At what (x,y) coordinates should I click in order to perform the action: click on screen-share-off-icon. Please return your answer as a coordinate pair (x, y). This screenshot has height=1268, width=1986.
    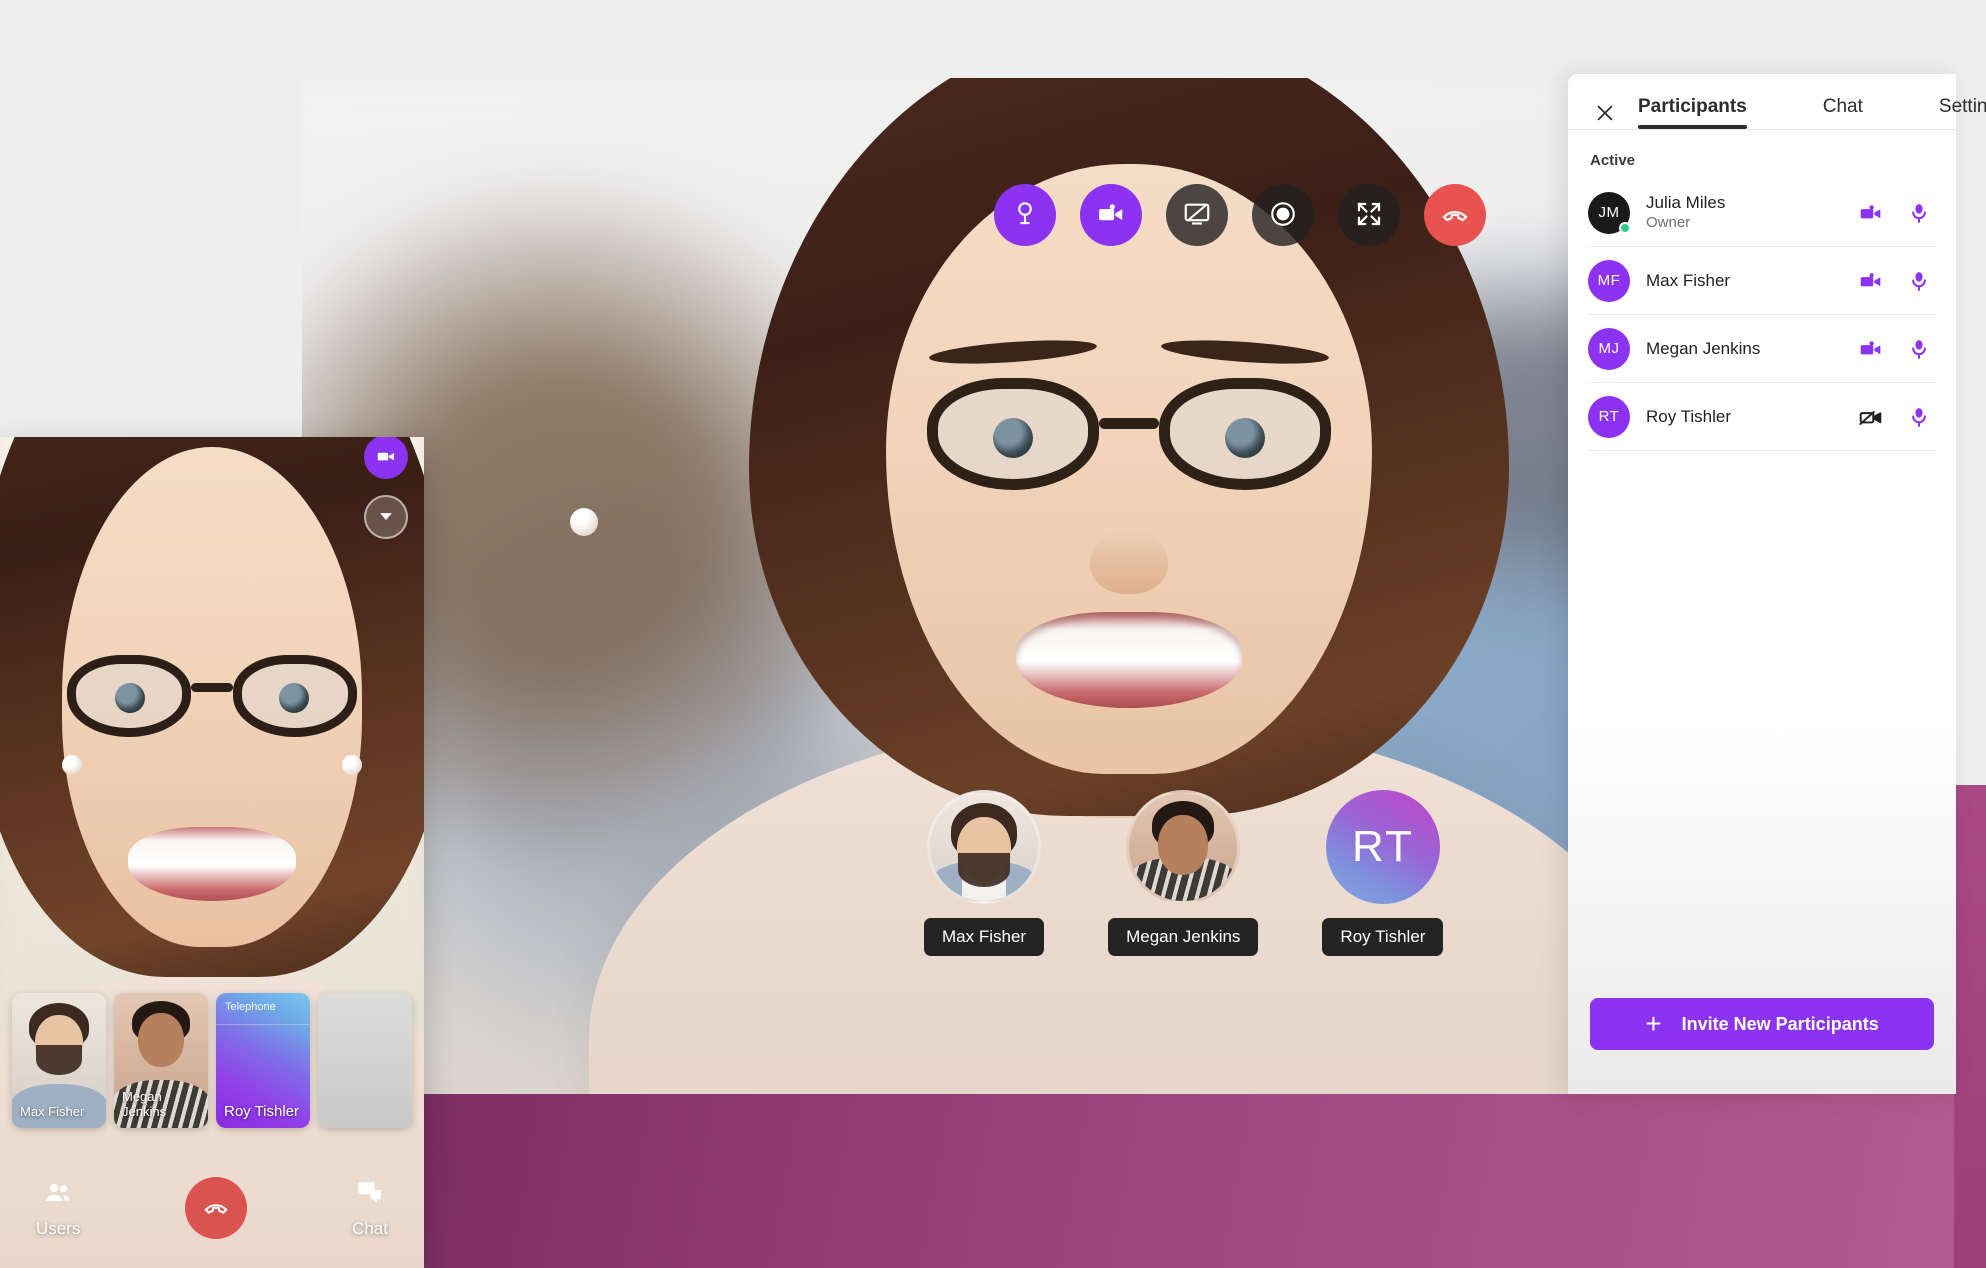
    Looking at the image, I should click on (1197, 215).